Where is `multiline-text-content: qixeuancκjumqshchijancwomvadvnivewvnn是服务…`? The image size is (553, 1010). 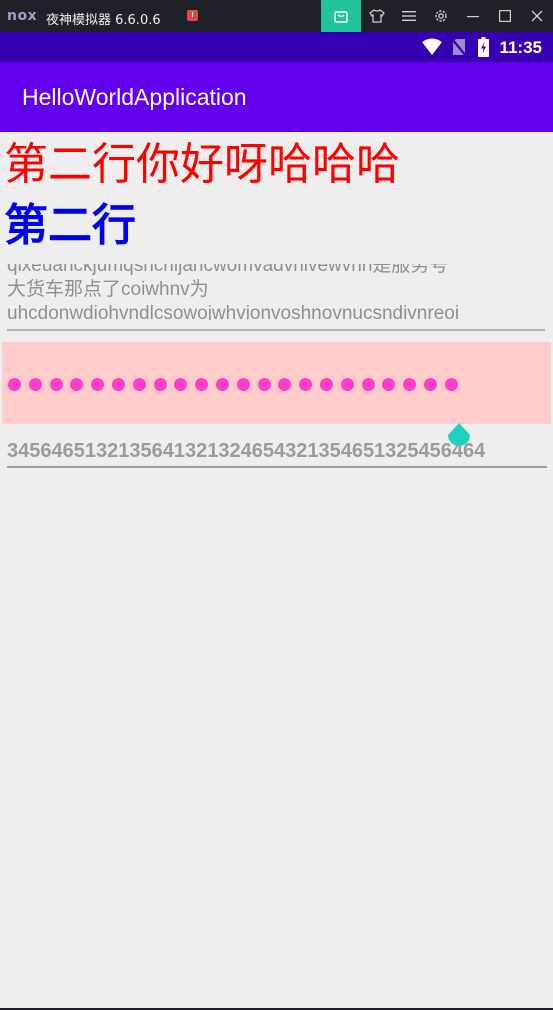
multiline-text-content: qixeuancκjumqshchijancwomvadvnivewvnn是服务… is located at coordinates (276, 292).